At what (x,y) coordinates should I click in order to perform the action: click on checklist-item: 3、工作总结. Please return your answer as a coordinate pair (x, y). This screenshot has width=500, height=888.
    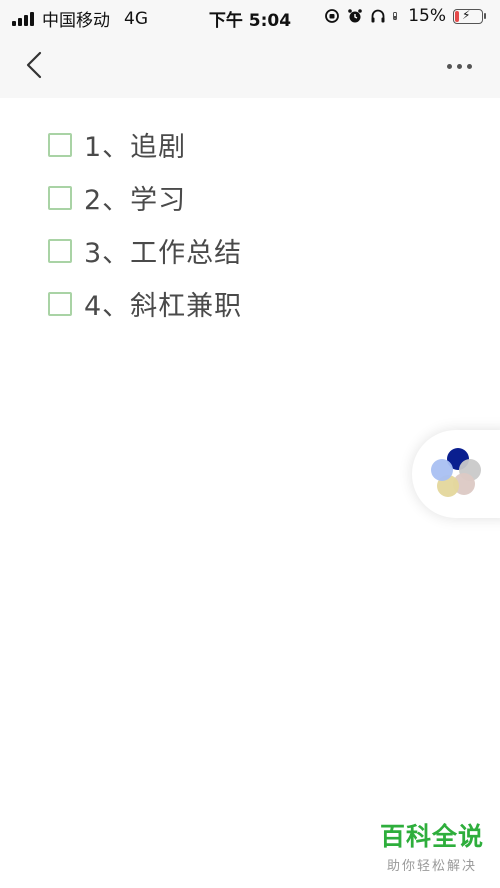
    Looking at the image, I should click on (145, 250).